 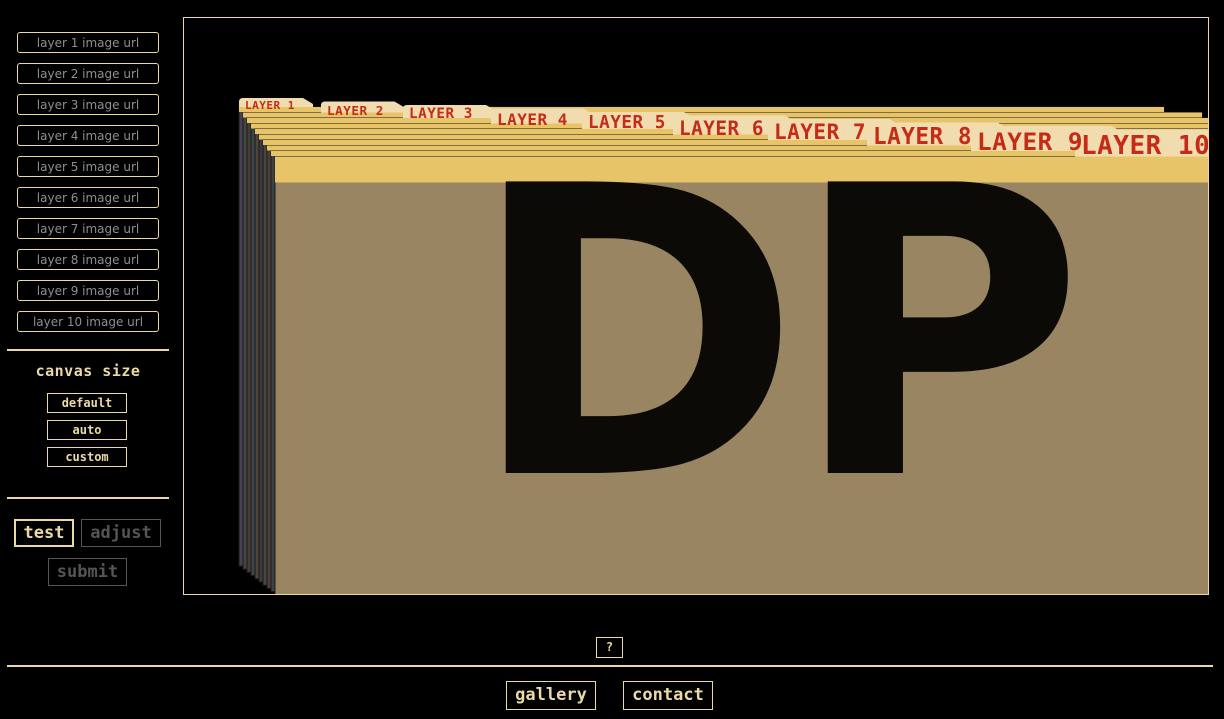 I want to click on help-button: ?, so click(x=609, y=647).